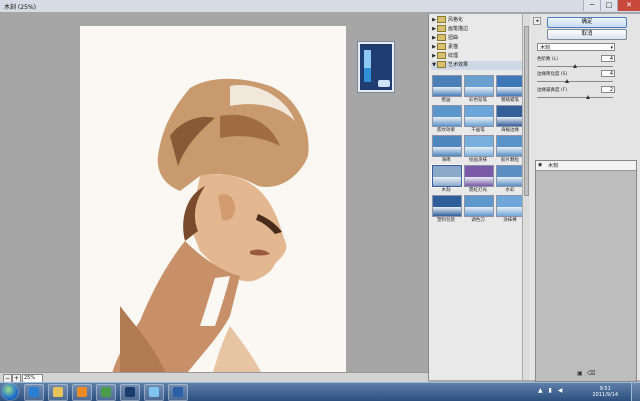  I want to click on folder-label: 素描, so click(453, 47).